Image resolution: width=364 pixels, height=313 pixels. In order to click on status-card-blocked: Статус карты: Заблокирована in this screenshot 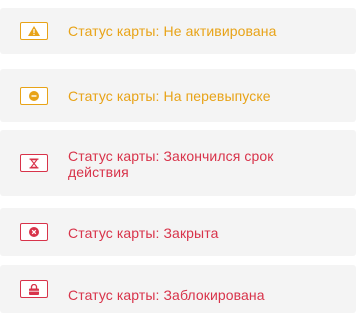, I will do `click(178, 289)`.